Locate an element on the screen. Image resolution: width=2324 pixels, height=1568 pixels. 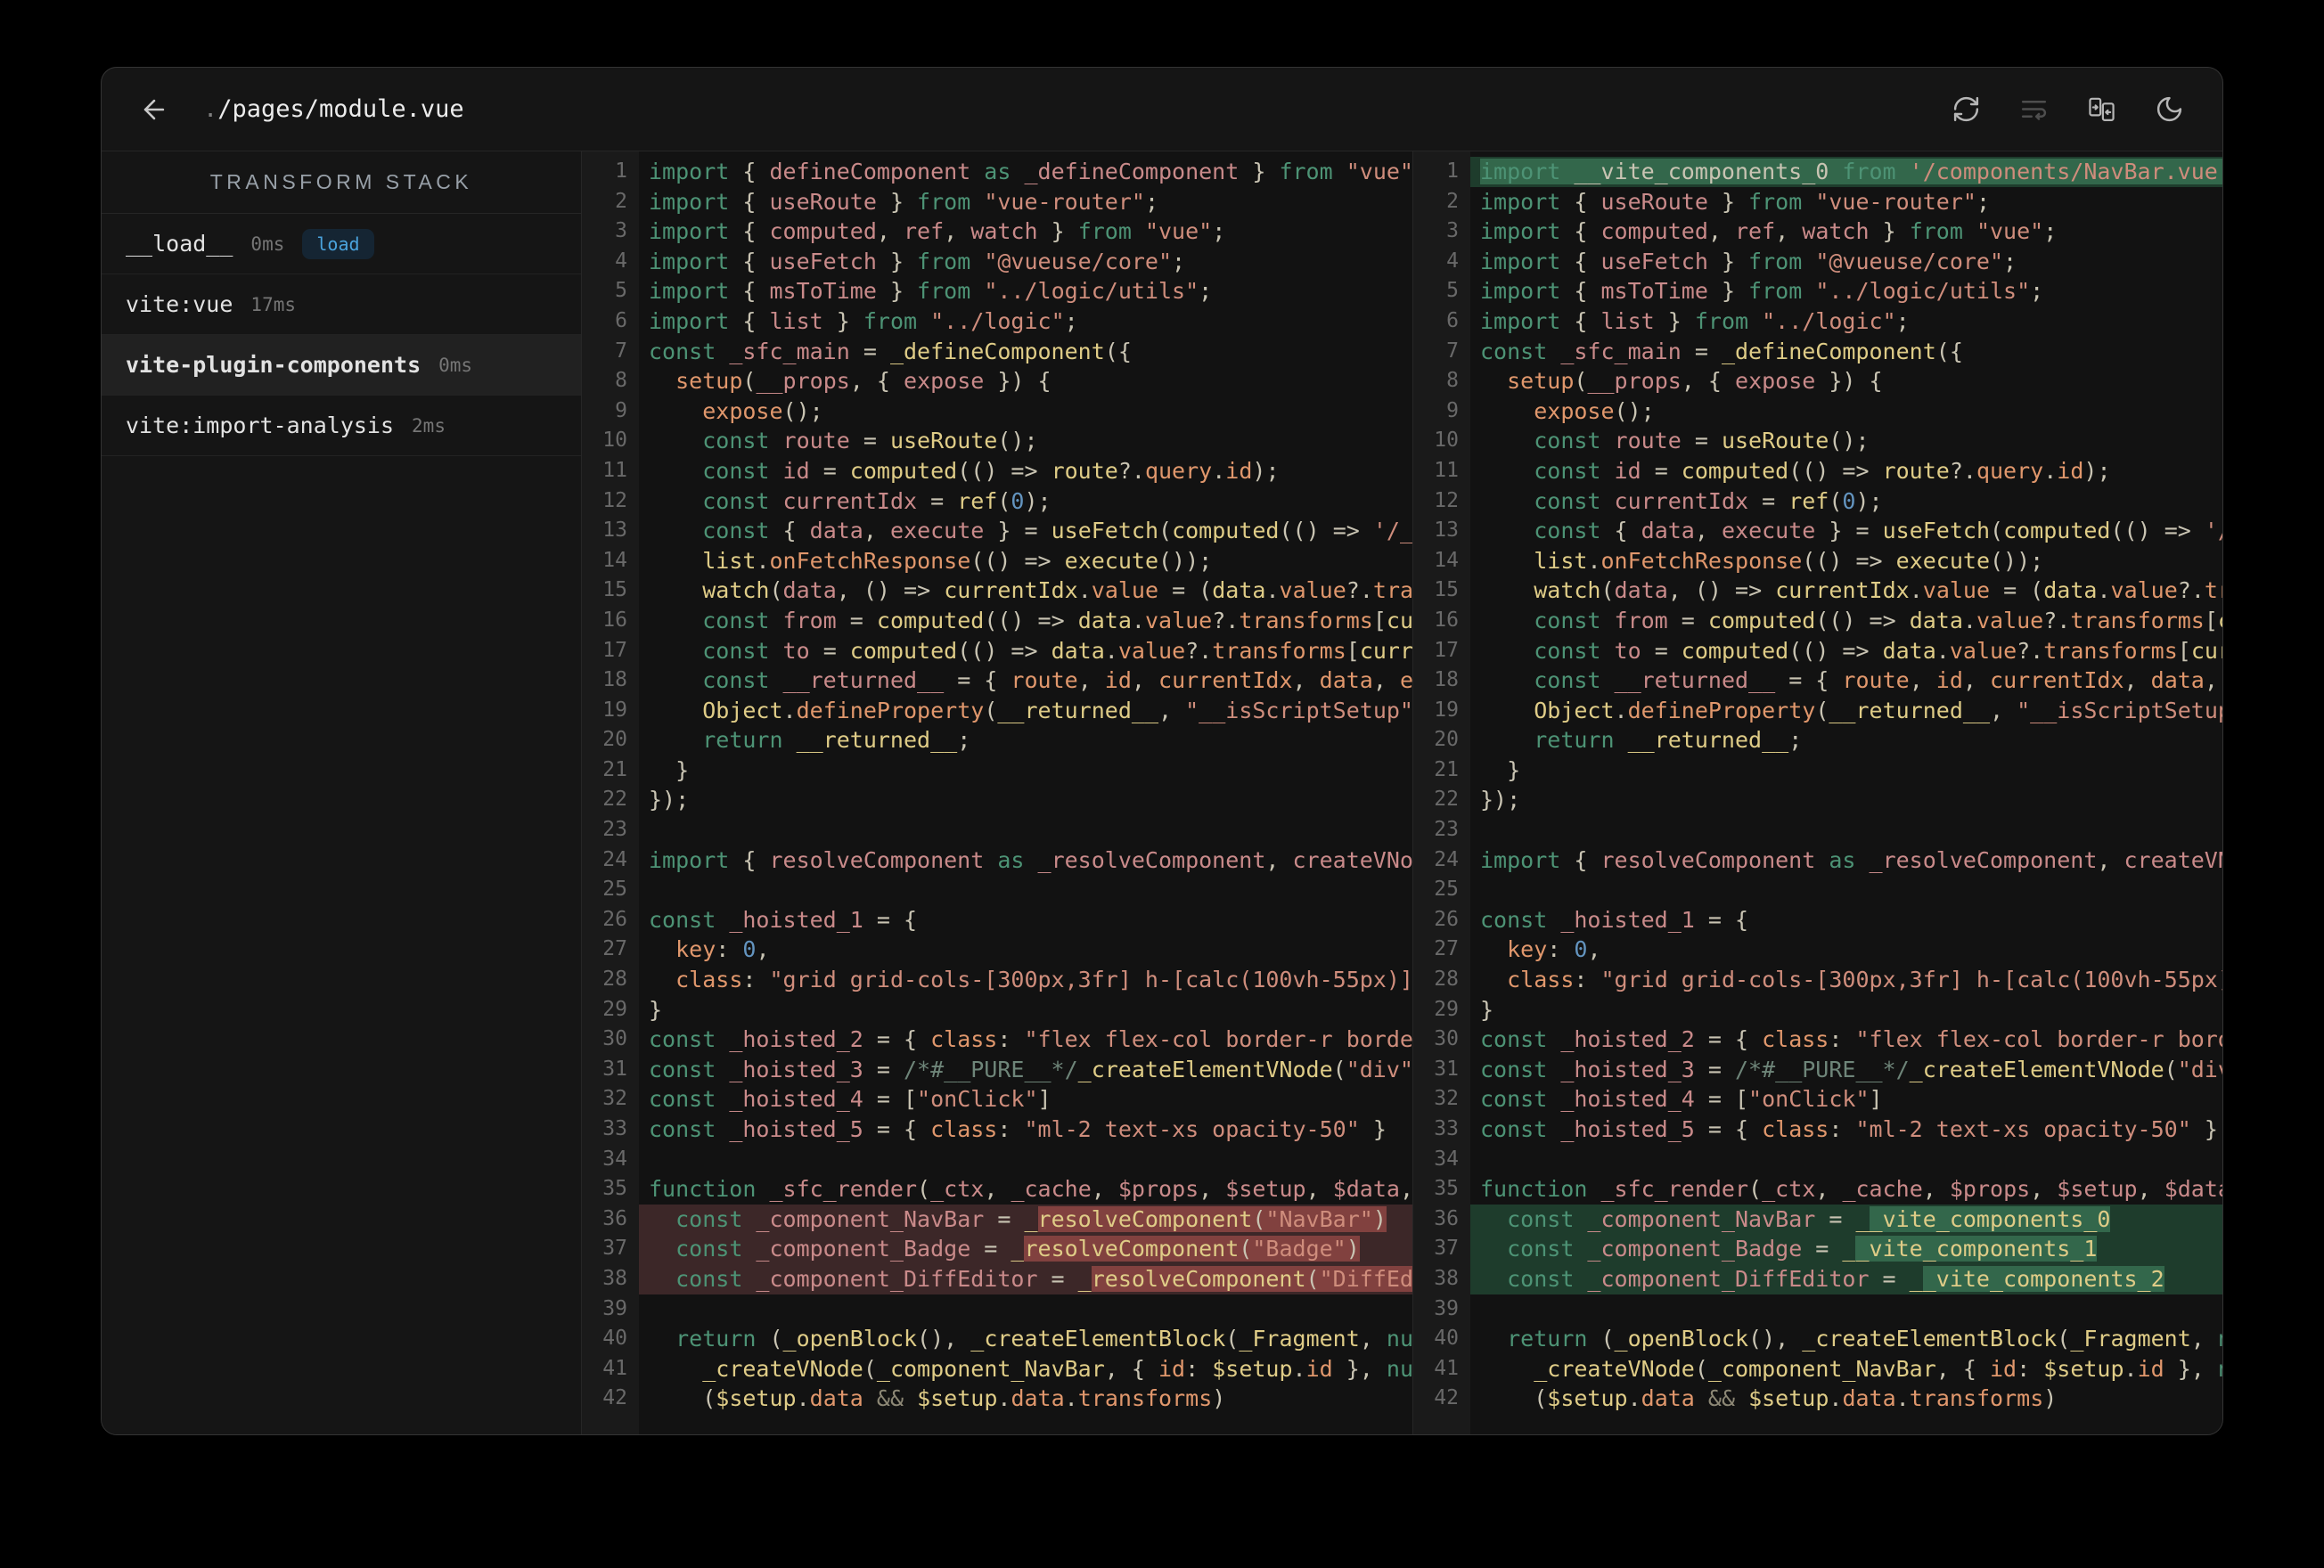
line-number: 41 is located at coordinates (614, 1368).